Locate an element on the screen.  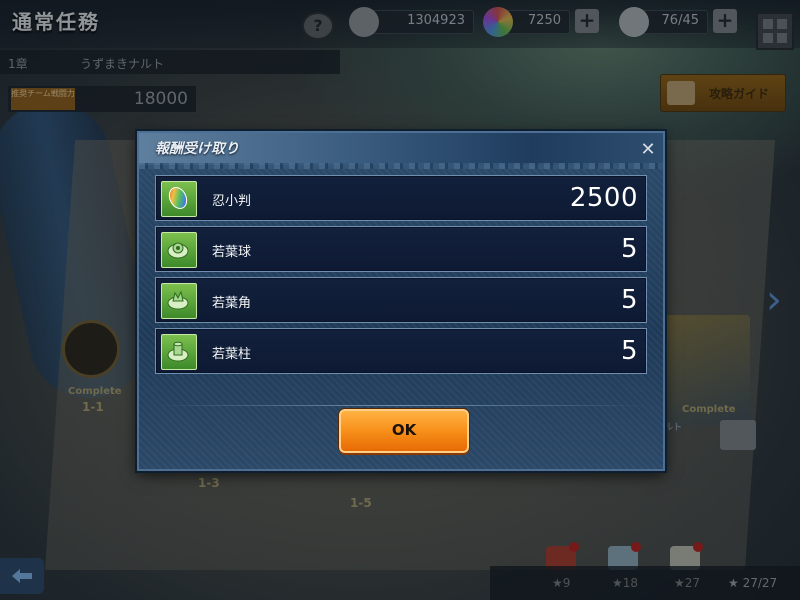
reward-row: 若葉柱 5 is located at coordinates (401, 351).